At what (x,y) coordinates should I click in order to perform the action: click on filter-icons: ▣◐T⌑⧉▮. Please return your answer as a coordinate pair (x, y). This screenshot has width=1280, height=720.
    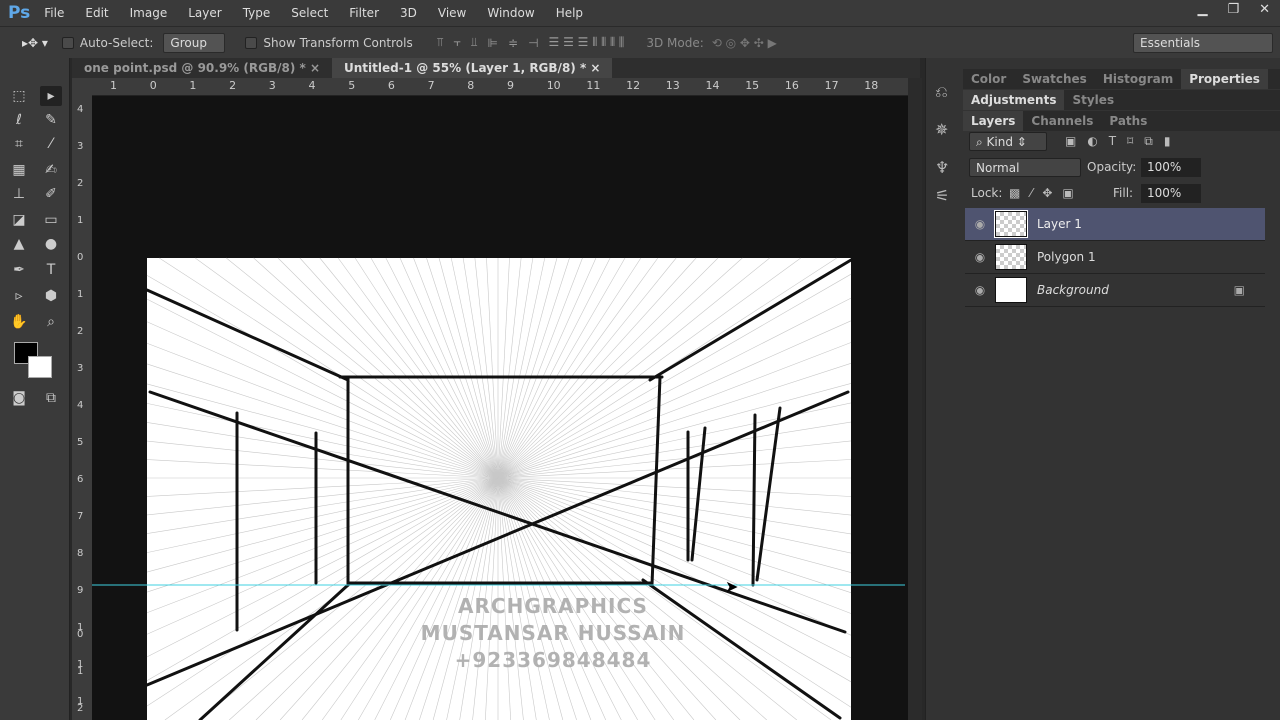
    Looking at the image, I should click on (1123, 141).